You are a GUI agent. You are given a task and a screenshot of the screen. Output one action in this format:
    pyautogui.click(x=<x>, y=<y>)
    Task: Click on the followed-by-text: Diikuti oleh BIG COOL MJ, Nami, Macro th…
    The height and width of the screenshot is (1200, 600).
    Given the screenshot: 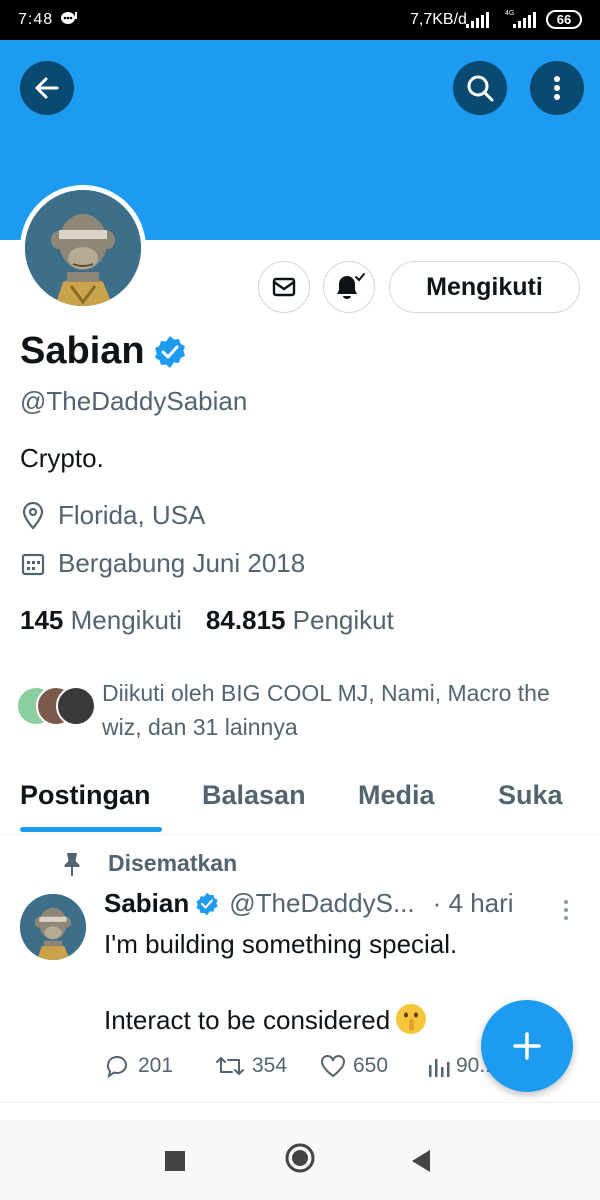 What is the action you would take?
    pyautogui.click(x=326, y=710)
    